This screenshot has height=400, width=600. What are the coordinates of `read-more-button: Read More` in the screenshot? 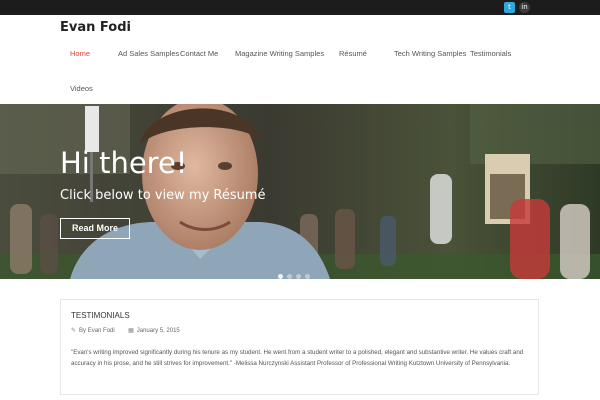 It's located at (95, 228).